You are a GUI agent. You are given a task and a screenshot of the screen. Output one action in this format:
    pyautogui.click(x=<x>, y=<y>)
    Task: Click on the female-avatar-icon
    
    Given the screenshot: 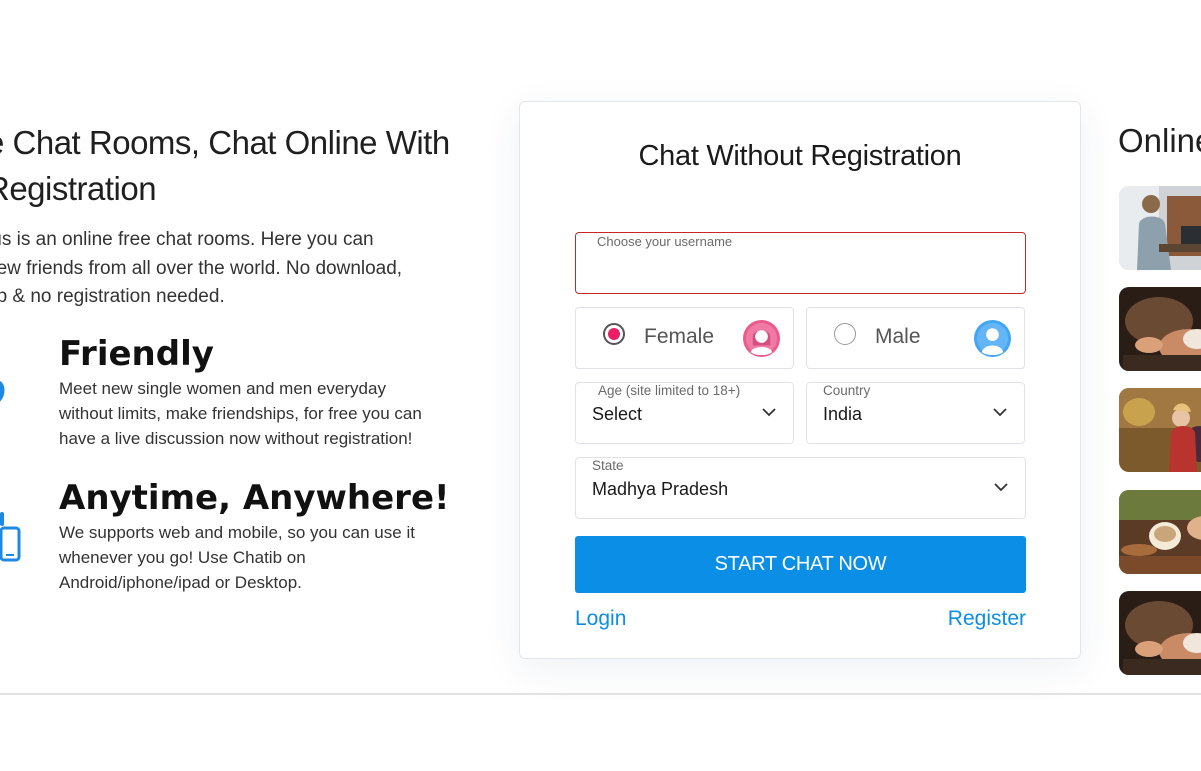 What is the action you would take?
    pyautogui.click(x=761, y=338)
    